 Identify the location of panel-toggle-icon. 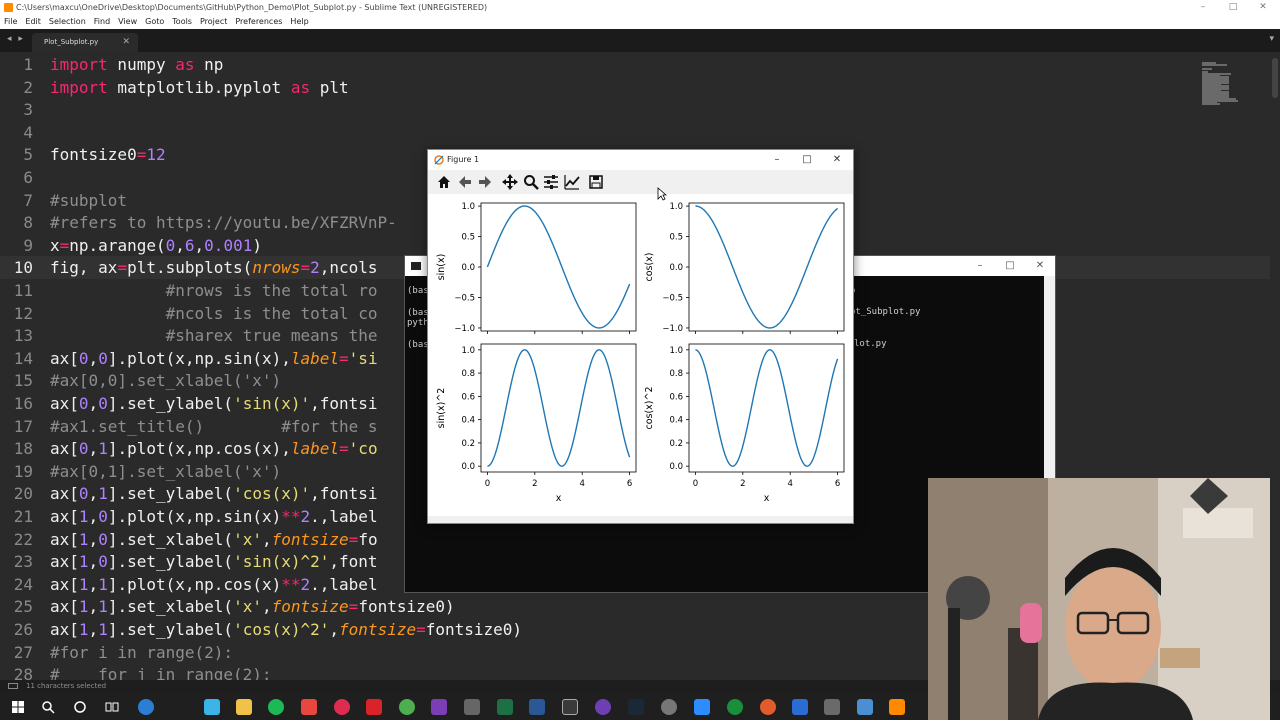
(13, 686).